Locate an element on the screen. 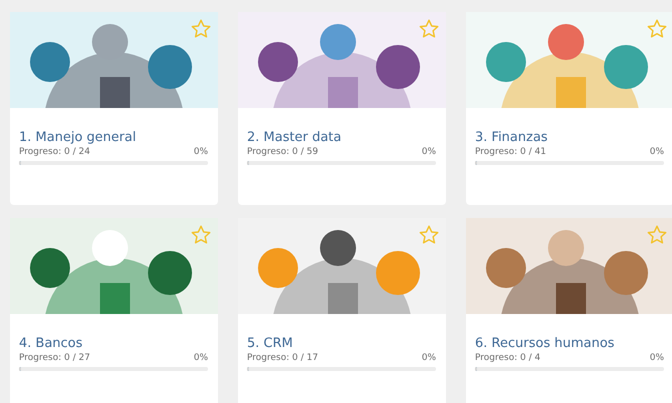  progress-count: Progreso: 0 / 24 is located at coordinates (54, 152).